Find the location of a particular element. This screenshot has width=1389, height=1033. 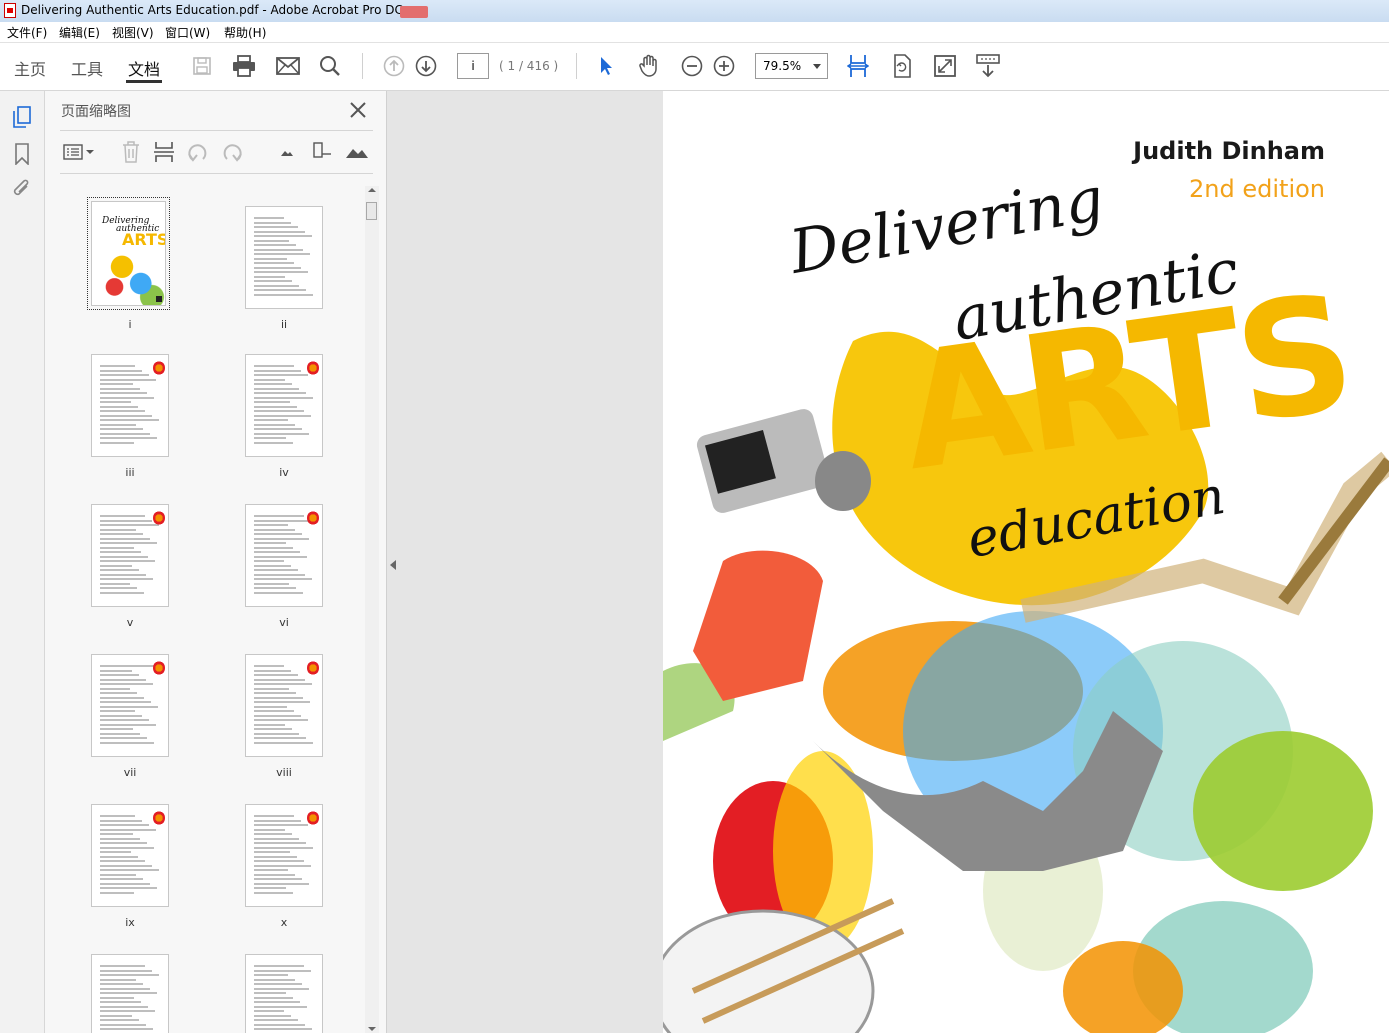

save-icon is located at coordinates (202, 66).